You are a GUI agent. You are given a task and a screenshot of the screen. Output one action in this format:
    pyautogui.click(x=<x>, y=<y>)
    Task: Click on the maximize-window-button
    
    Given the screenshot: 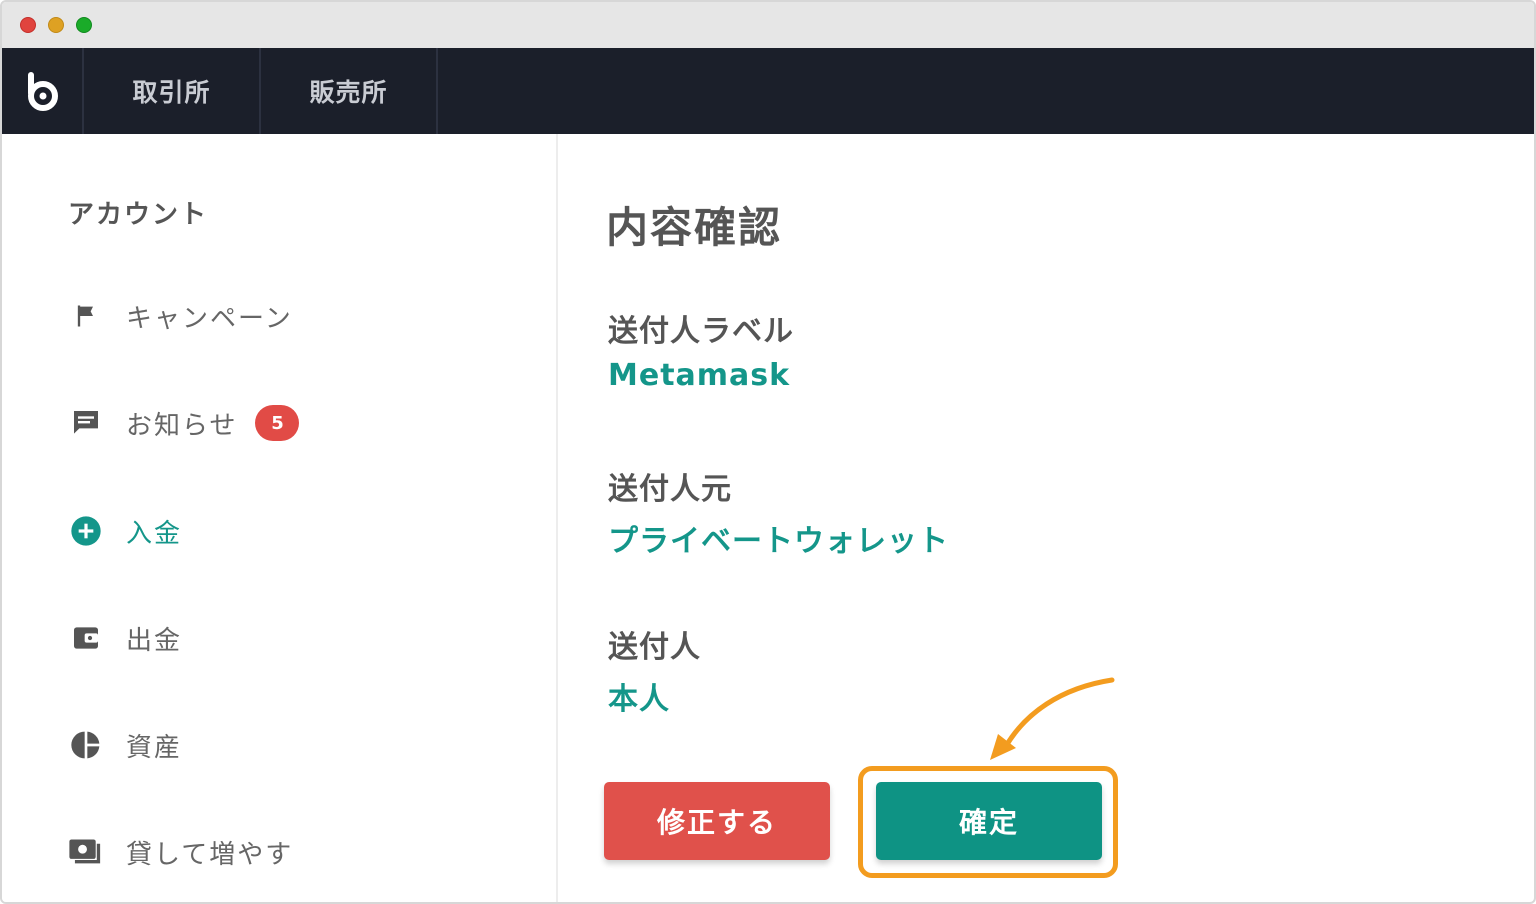 What is the action you would take?
    pyautogui.click(x=84, y=25)
    